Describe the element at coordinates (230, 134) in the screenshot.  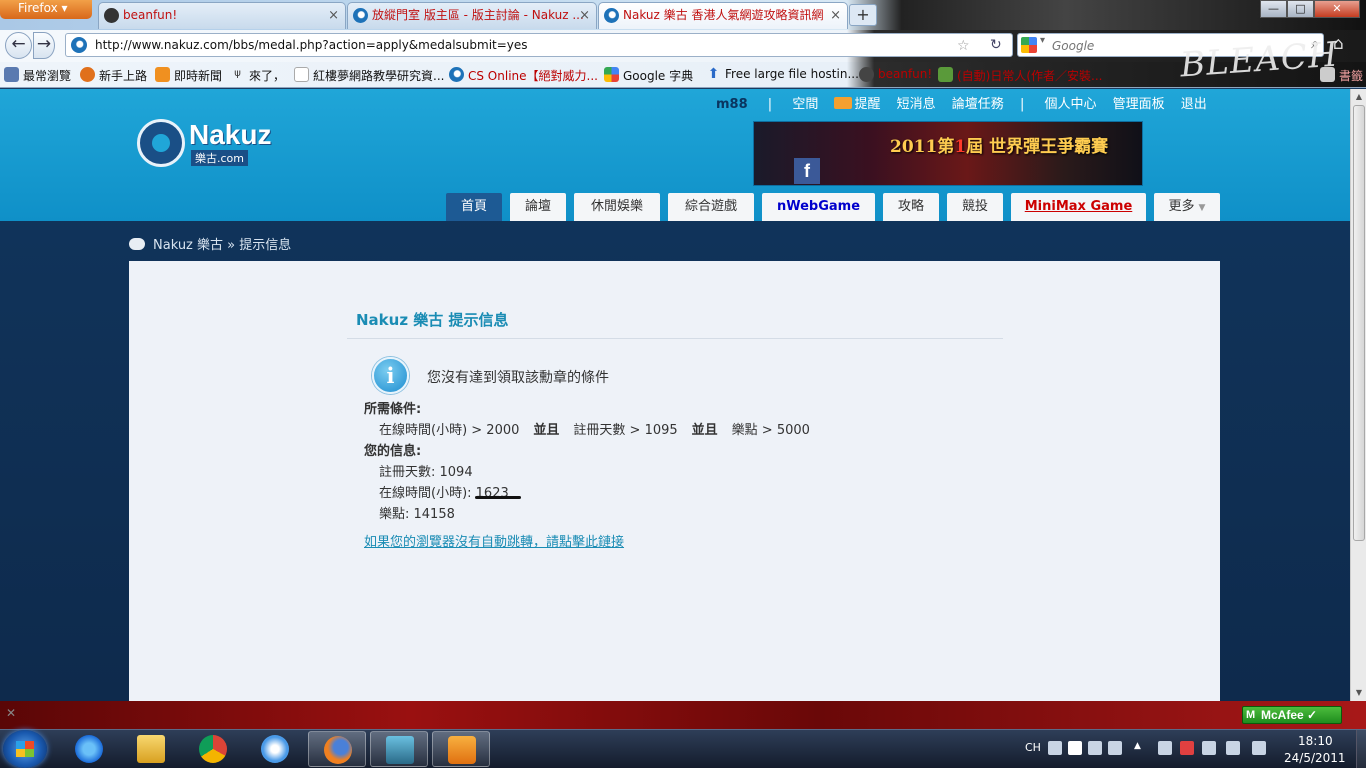
I see `logo-text: Nakuz` at that location.